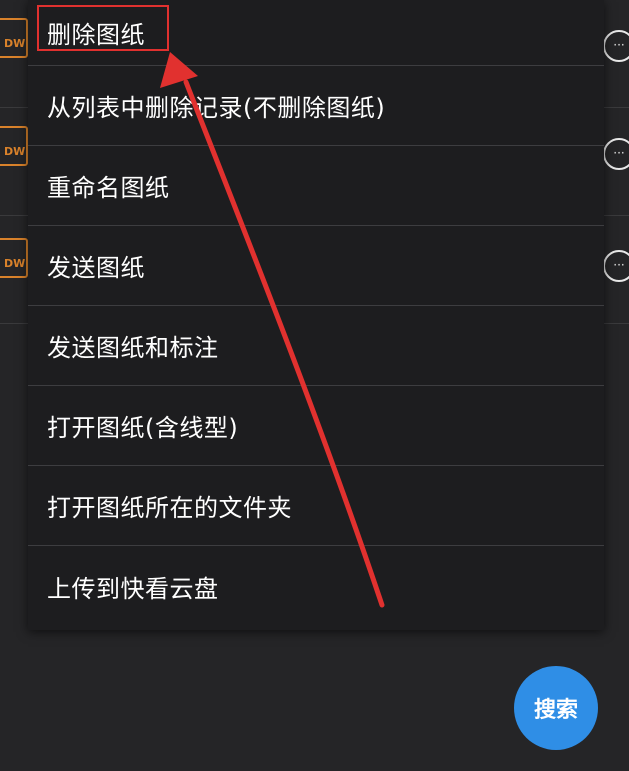  Describe the element at coordinates (216, 108) in the screenshot. I see `menu-item-label: 从列表中删除记录(不删除图纸)` at that location.